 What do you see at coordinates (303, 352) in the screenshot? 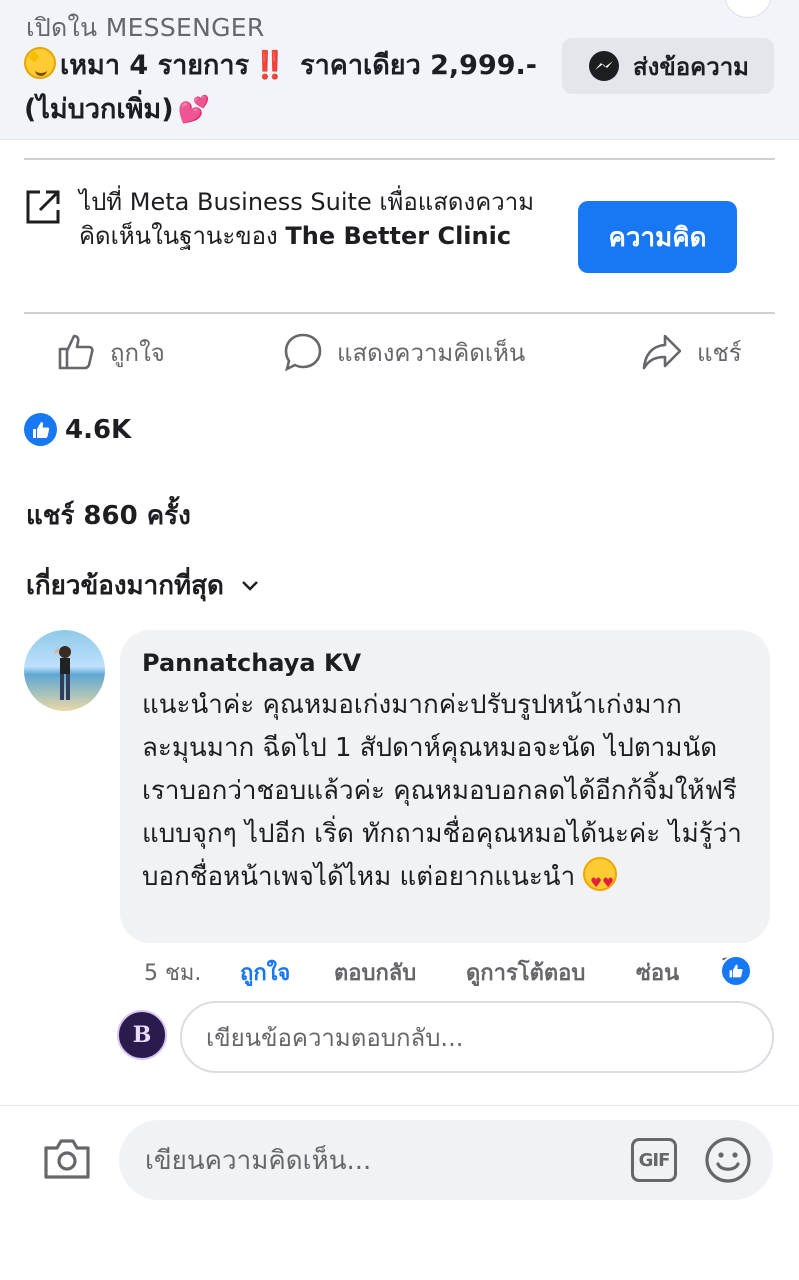
I see `comment-bubble-icon` at bounding box center [303, 352].